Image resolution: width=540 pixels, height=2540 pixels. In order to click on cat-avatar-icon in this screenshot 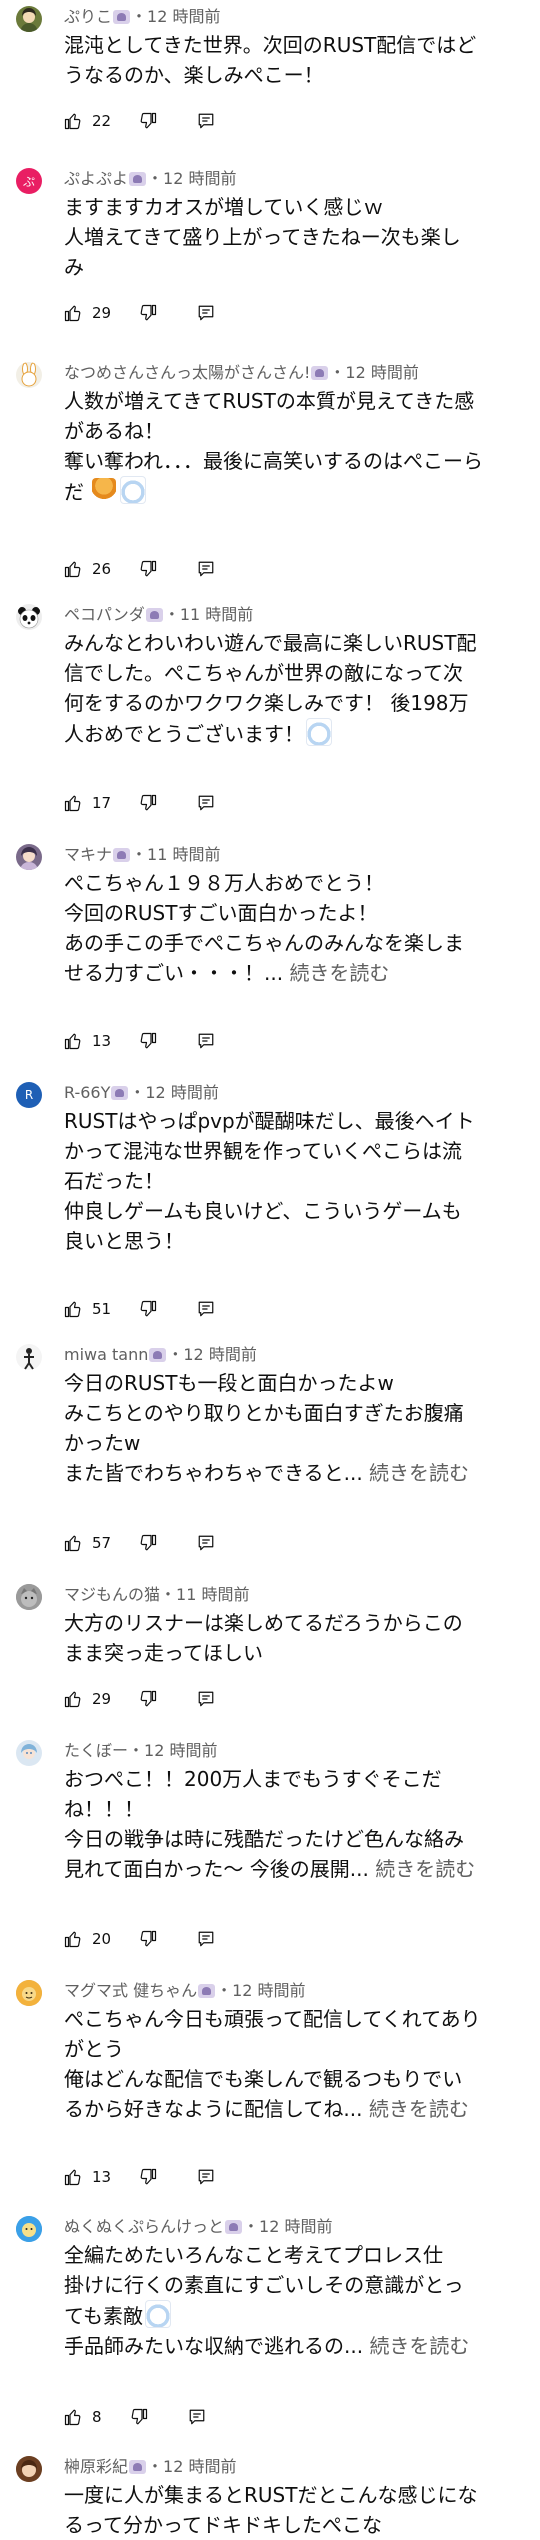, I will do `click(29, 1597)`.